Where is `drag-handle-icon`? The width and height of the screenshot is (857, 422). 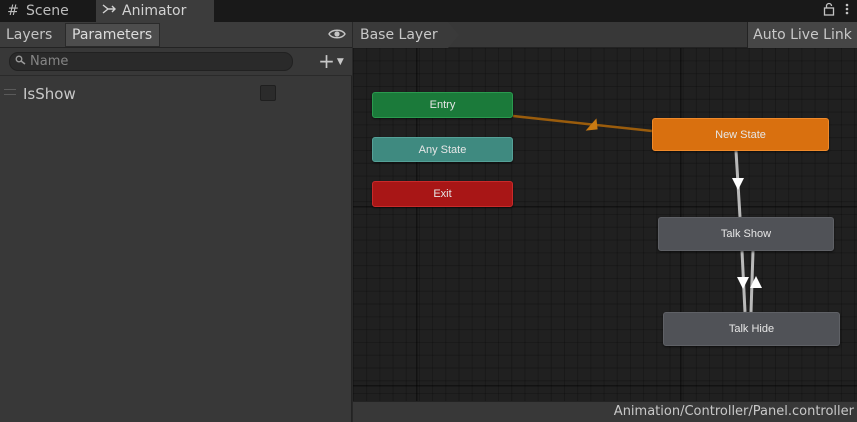 drag-handle-icon is located at coordinates (10, 92).